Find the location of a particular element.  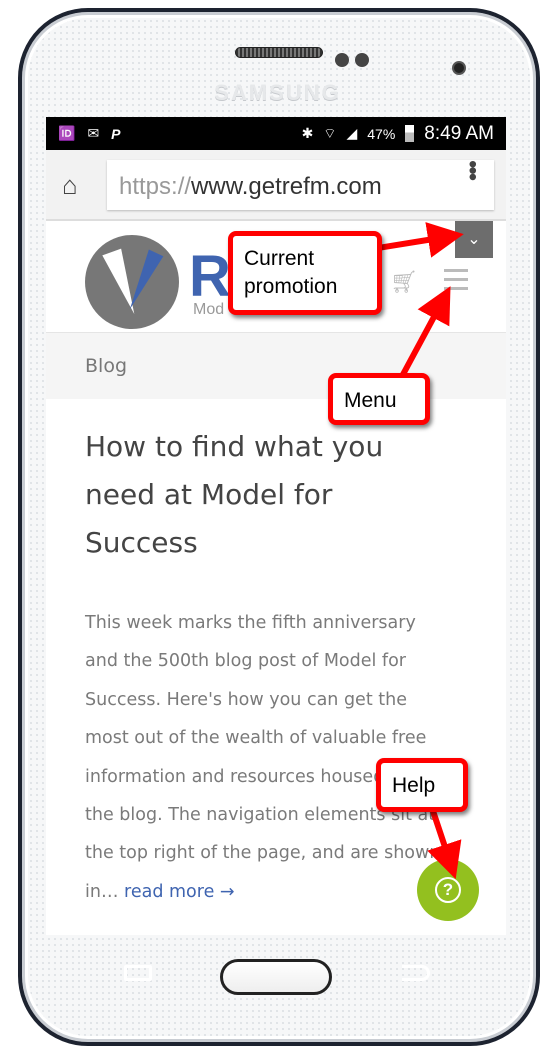

help-arrow is located at coordinates (444, 843).